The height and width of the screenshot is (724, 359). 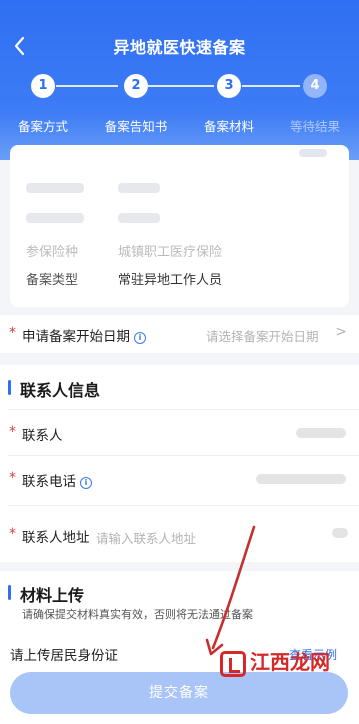 I want to click on contact-address-placeholder: 请输入联系人地址, so click(x=146, y=538).